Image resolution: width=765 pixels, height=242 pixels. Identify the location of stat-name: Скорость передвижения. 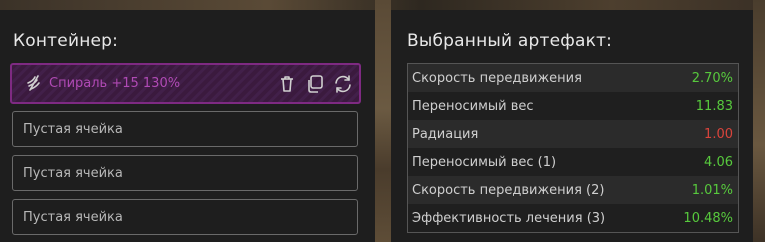
(497, 78).